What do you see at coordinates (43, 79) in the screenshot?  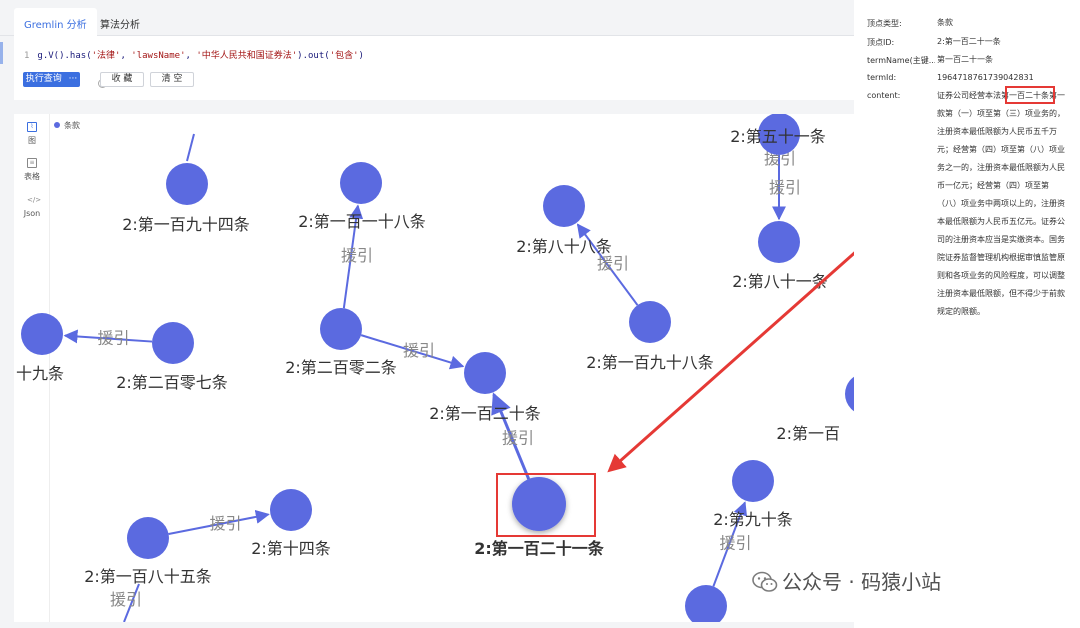 I see `run-query-label: 执行查询` at bounding box center [43, 79].